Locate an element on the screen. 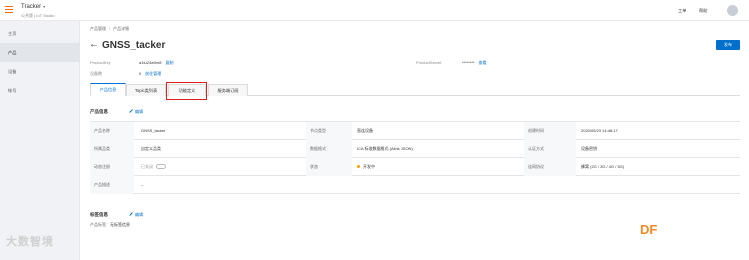 The image size is (749, 260). product-info-title: 产品信息 is located at coordinates (99, 111).